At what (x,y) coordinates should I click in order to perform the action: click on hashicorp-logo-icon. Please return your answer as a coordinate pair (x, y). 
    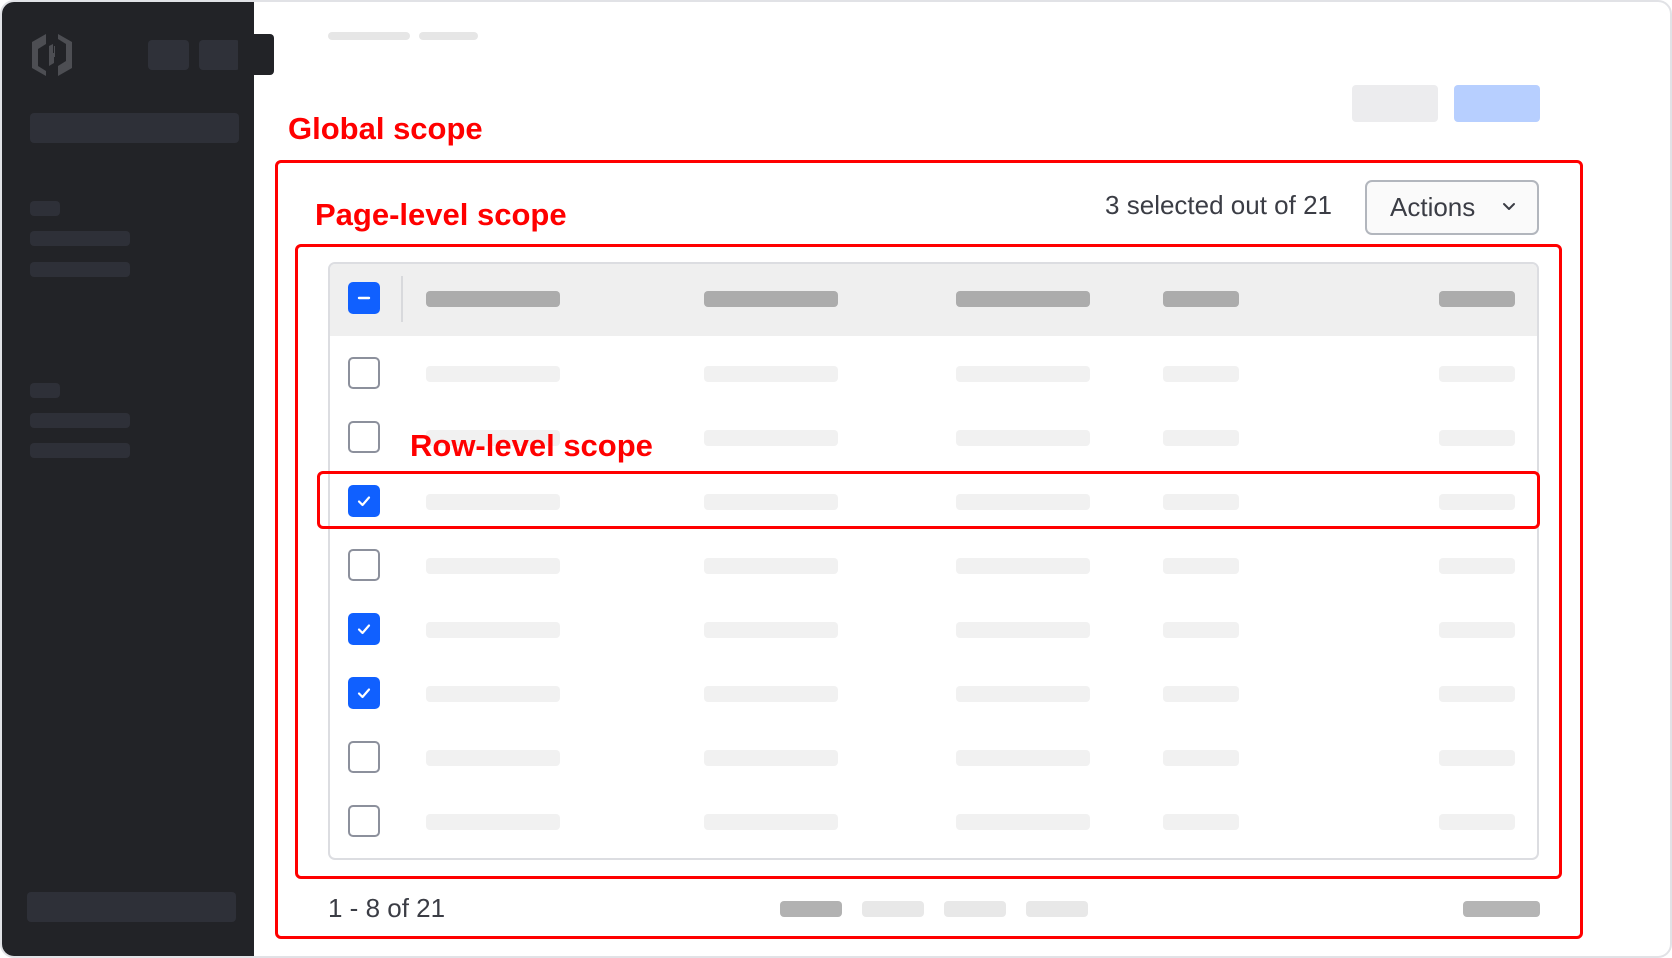
    Looking at the image, I should click on (52, 55).